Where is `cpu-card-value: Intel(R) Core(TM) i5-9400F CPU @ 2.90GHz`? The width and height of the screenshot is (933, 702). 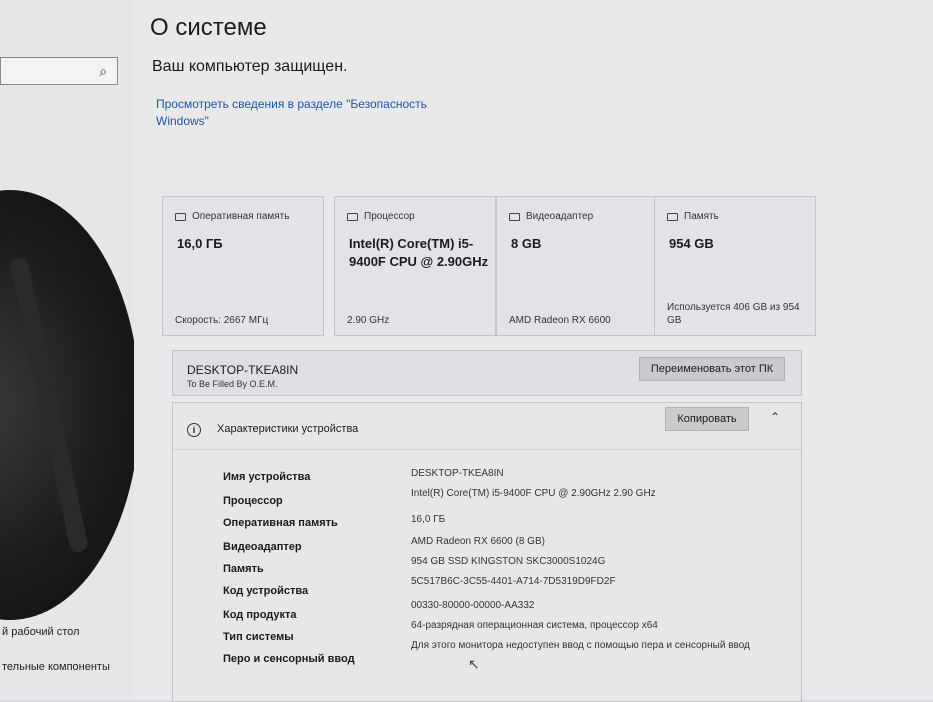
cpu-card-value: Intel(R) Core(TM) i5-9400F CPU @ 2.90GHz is located at coordinates (419, 252).